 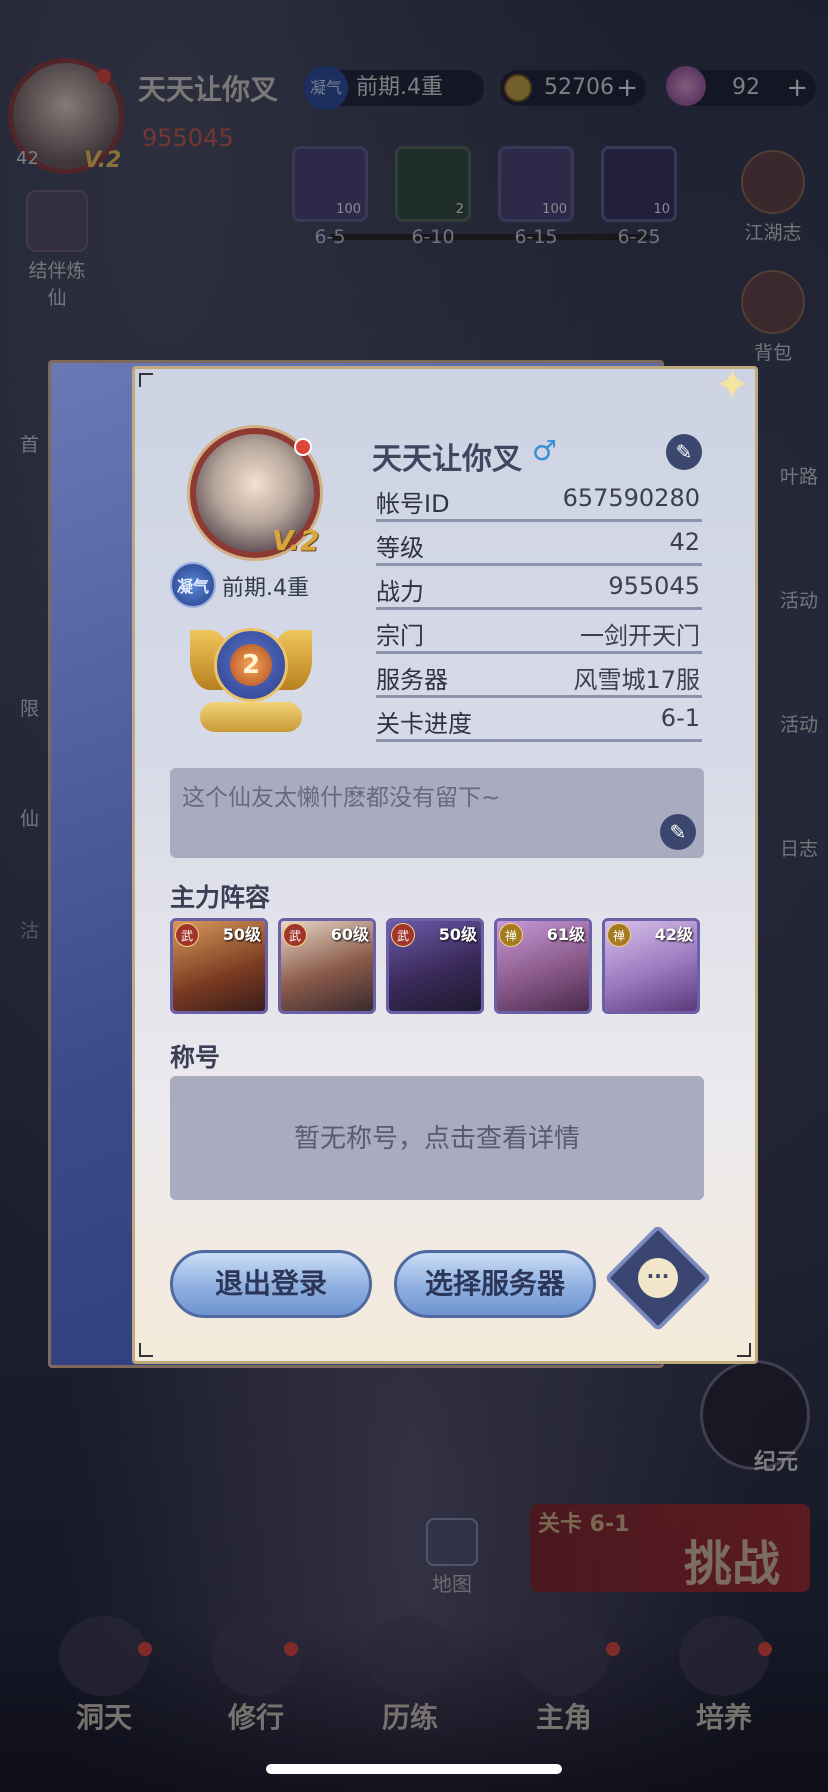 What do you see at coordinates (303, 447) in the screenshot?
I see `notification-dot` at bounding box center [303, 447].